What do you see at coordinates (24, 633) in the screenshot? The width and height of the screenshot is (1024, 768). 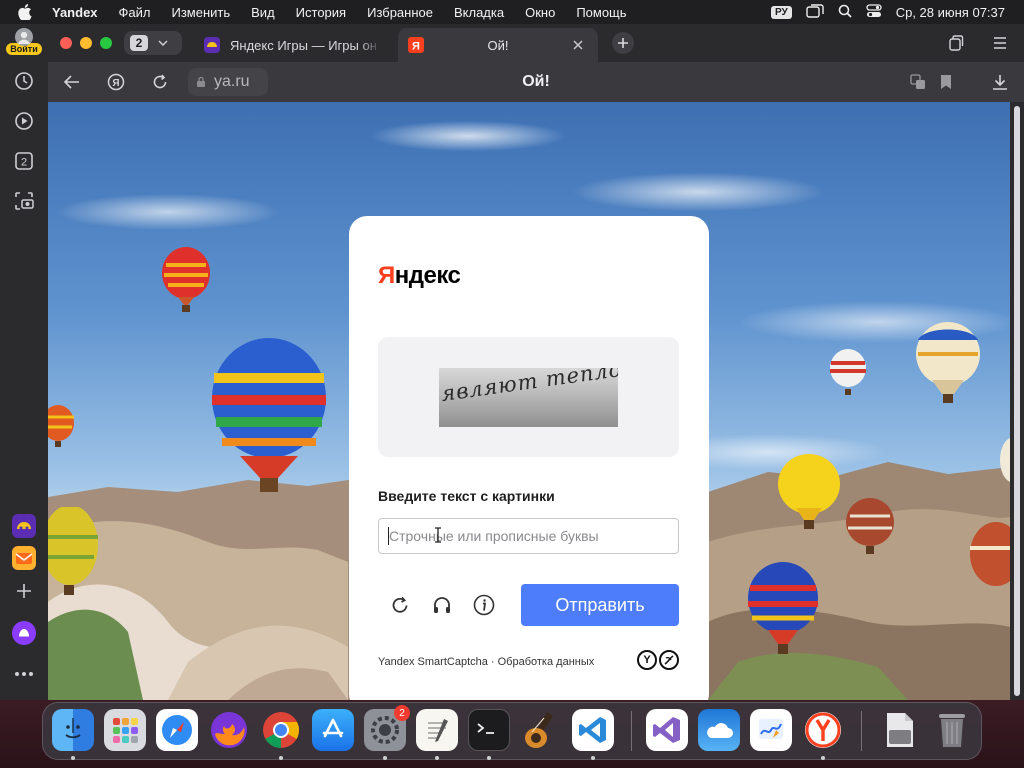 I see `alice-assistant-icon` at bounding box center [24, 633].